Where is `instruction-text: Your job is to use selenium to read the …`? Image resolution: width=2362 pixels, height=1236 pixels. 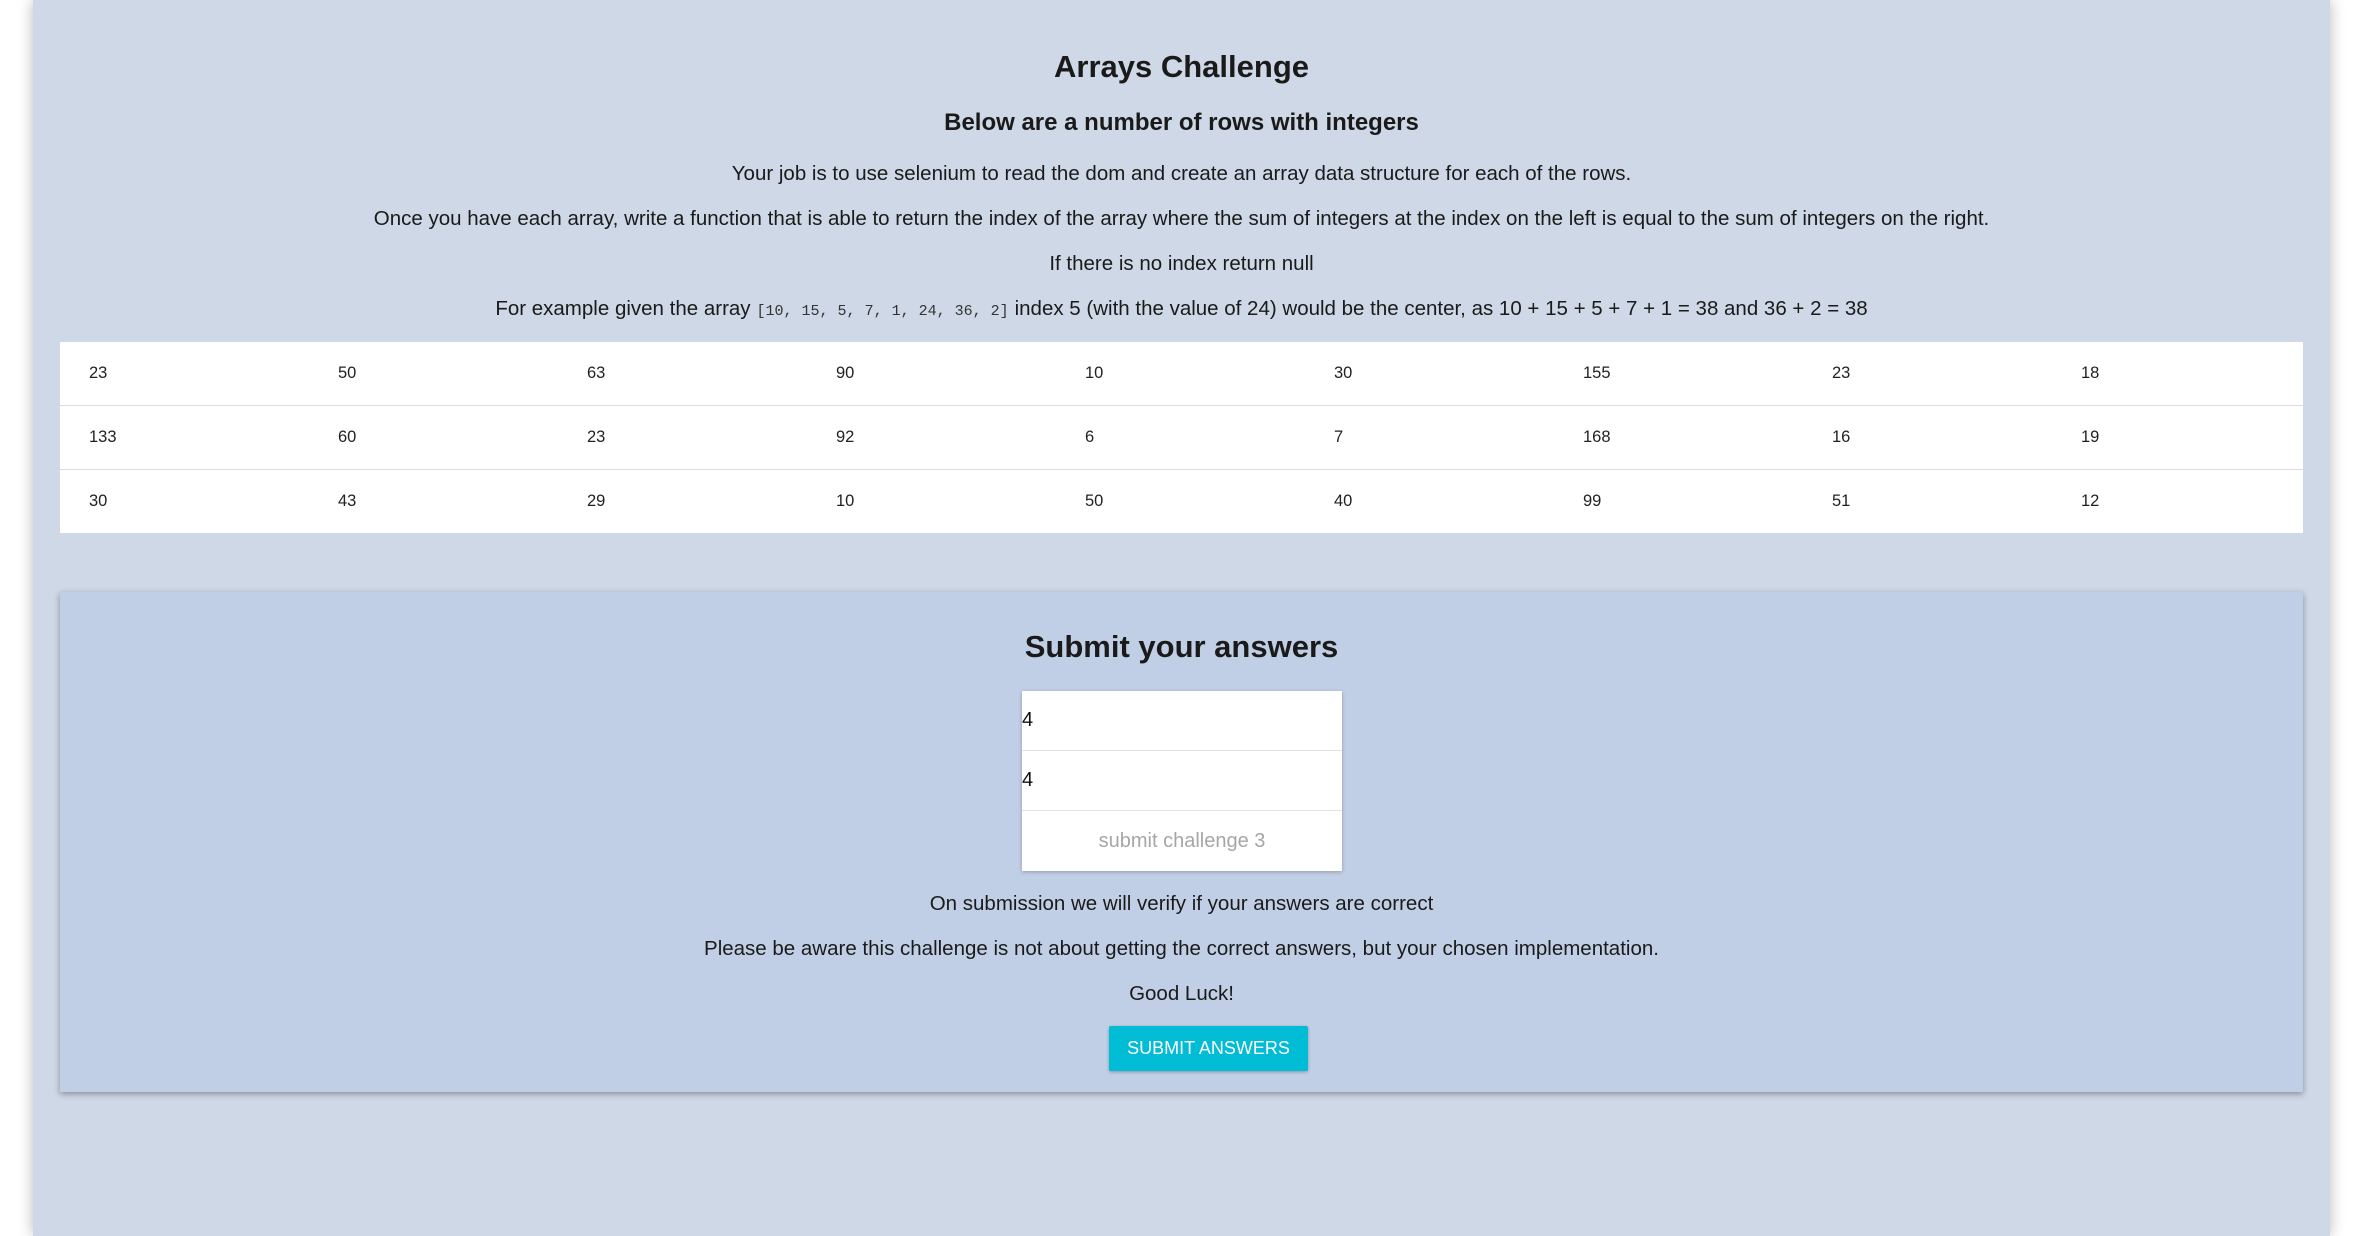 instruction-text: Your job is to use selenium to read the … is located at coordinates (1181, 173).